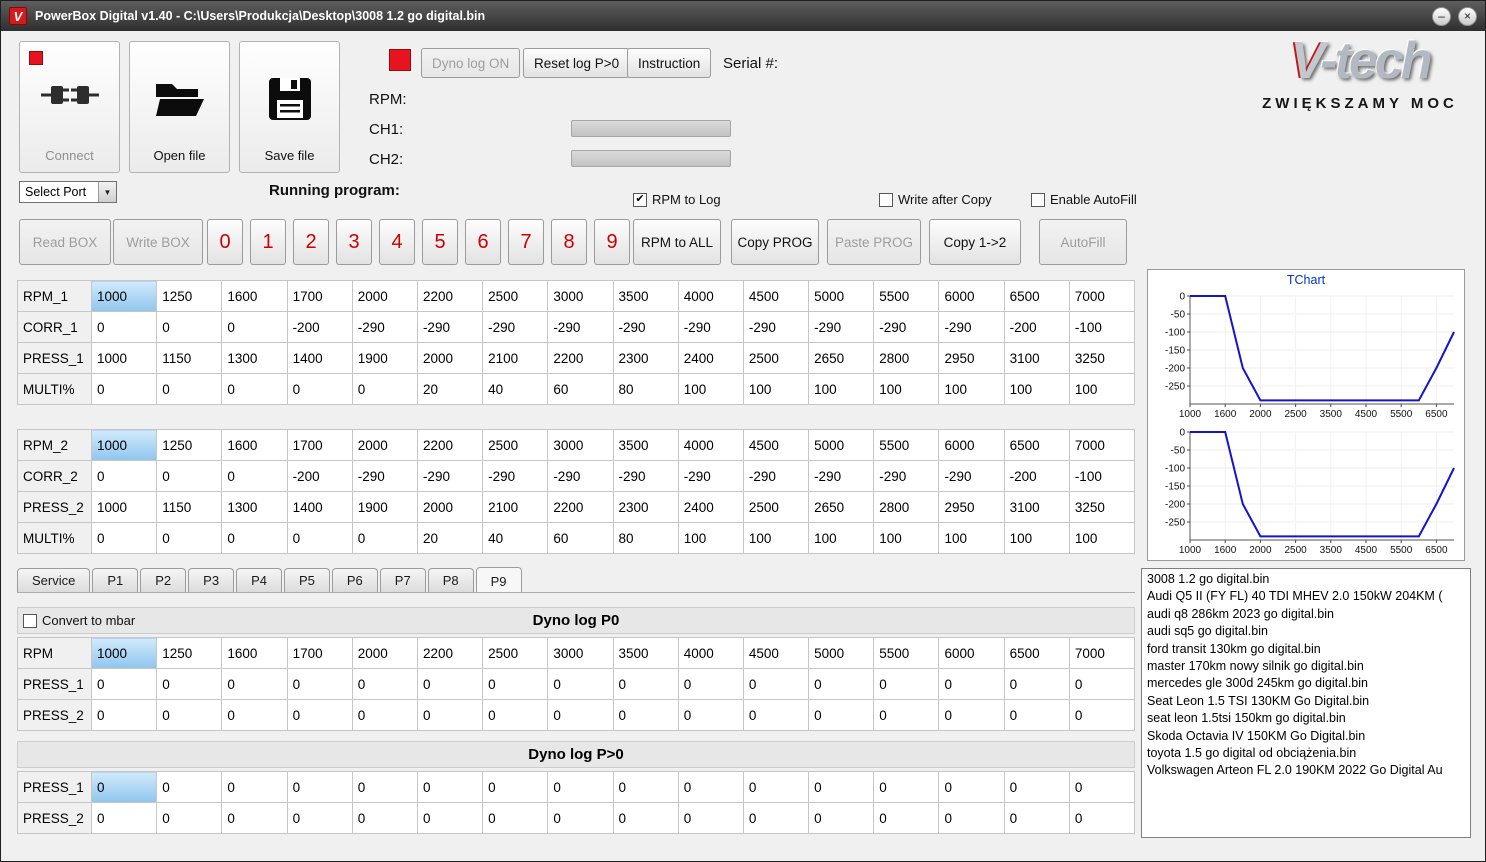 Image resolution: width=1486 pixels, height=862 pixels. I want to click on grid-cell: 6000, so click(971, 296).